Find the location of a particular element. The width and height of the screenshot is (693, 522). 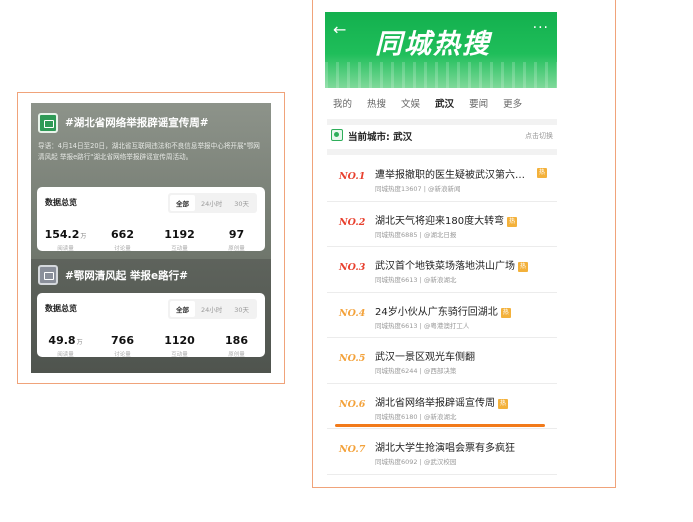

list-item: NO.1 遭举报撤职的医生疑被武汉第六… 热 同城热度13607 | @新浪新闻 is located at coordinates (442, 179).